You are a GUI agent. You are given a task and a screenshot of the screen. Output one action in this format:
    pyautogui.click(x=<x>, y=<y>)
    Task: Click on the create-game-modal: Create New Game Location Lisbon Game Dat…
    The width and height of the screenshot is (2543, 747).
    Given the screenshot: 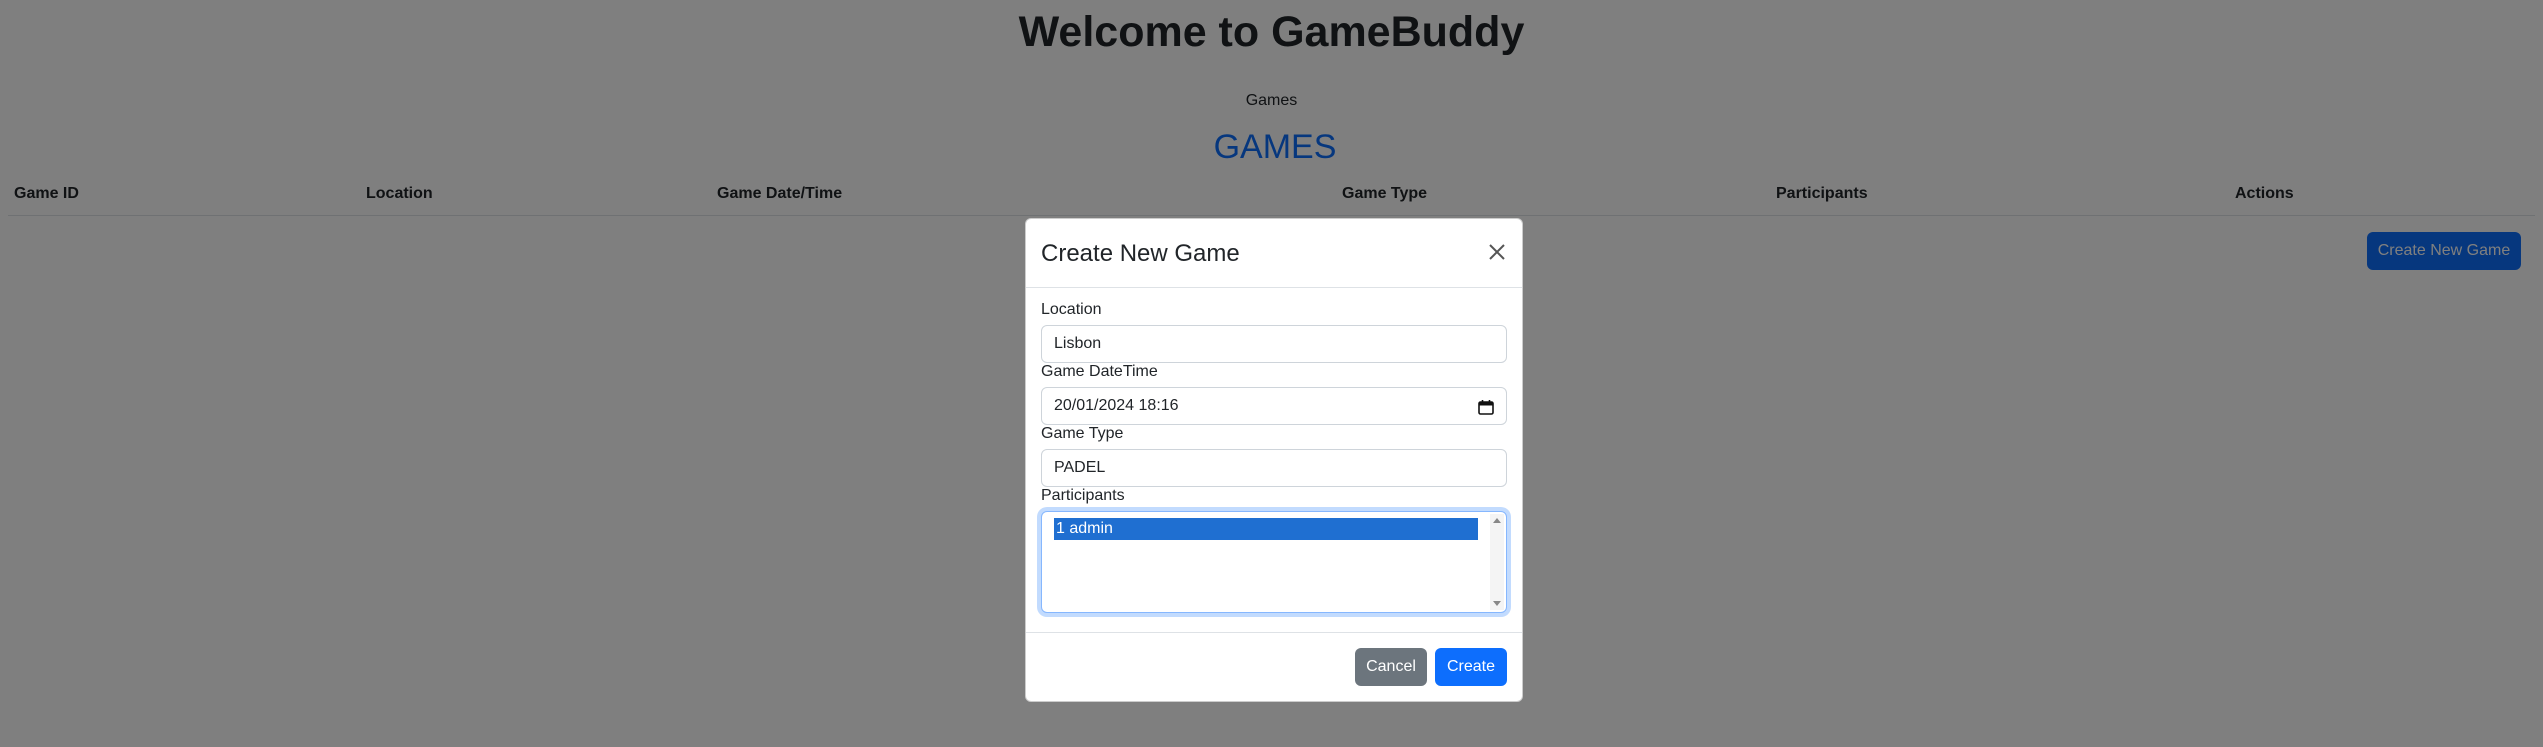 What is the action you would take?
    pyautogui.click(x=1274, y=460)
    